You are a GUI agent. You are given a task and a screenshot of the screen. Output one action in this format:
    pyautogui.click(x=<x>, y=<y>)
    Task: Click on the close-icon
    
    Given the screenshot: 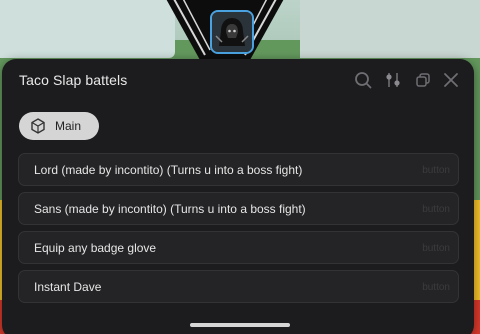 What is the action you would take?
    pyautogui.click(x=451, y=80)
    